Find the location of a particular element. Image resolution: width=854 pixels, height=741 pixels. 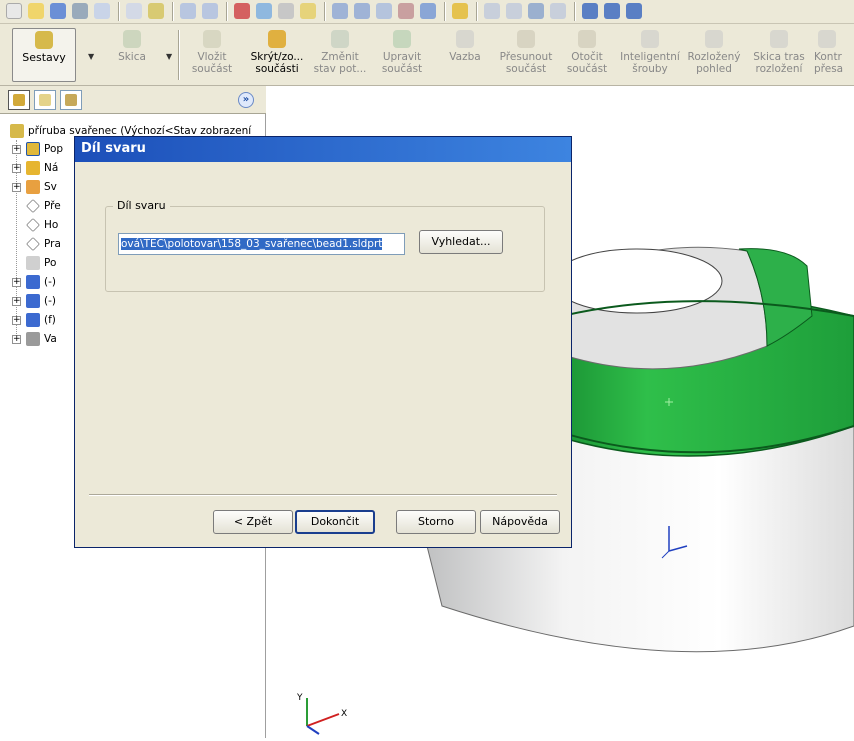

help-button: Nápověda is located at coordinates (520, 522).